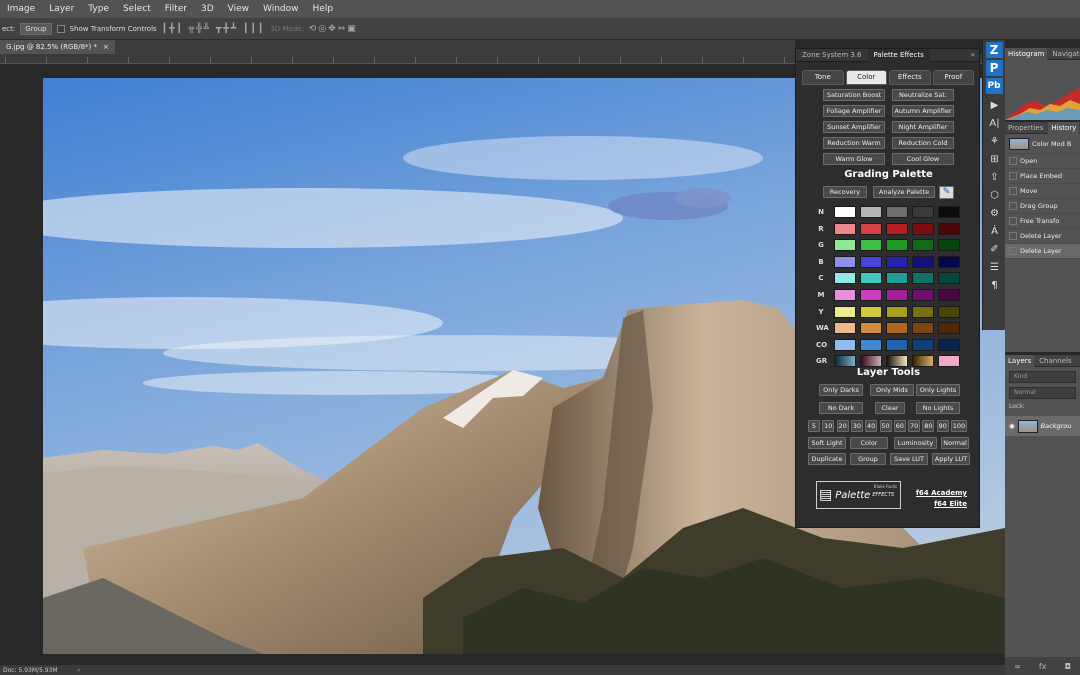  What do you see at coordinates (1042, 377) in the screenshot?
I see `layer-filter-input: Kind` at bounding box center [1042, 377].